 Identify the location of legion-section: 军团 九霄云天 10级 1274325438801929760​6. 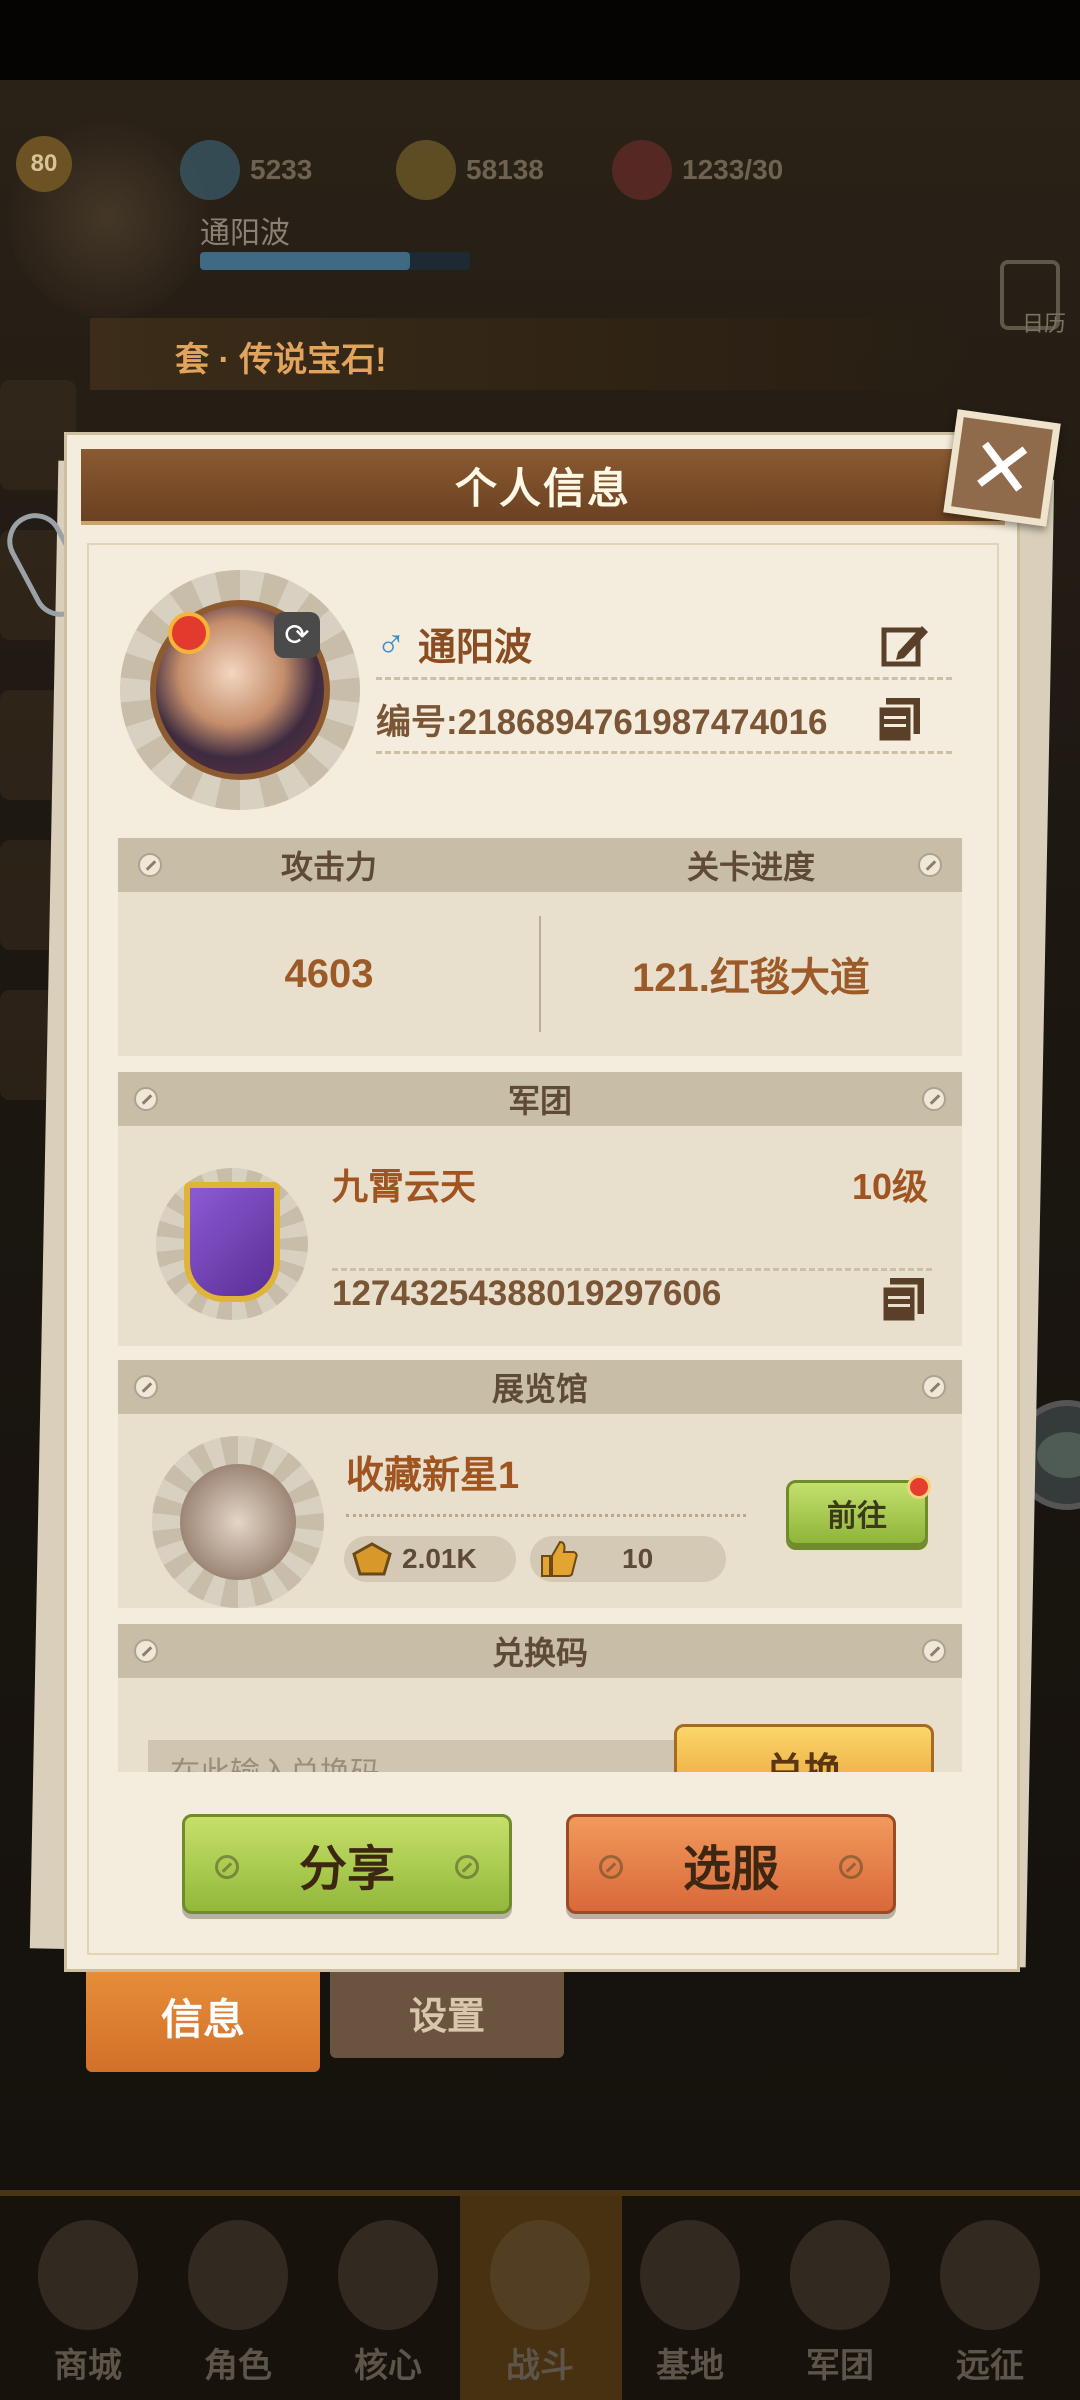
(540, 1209).